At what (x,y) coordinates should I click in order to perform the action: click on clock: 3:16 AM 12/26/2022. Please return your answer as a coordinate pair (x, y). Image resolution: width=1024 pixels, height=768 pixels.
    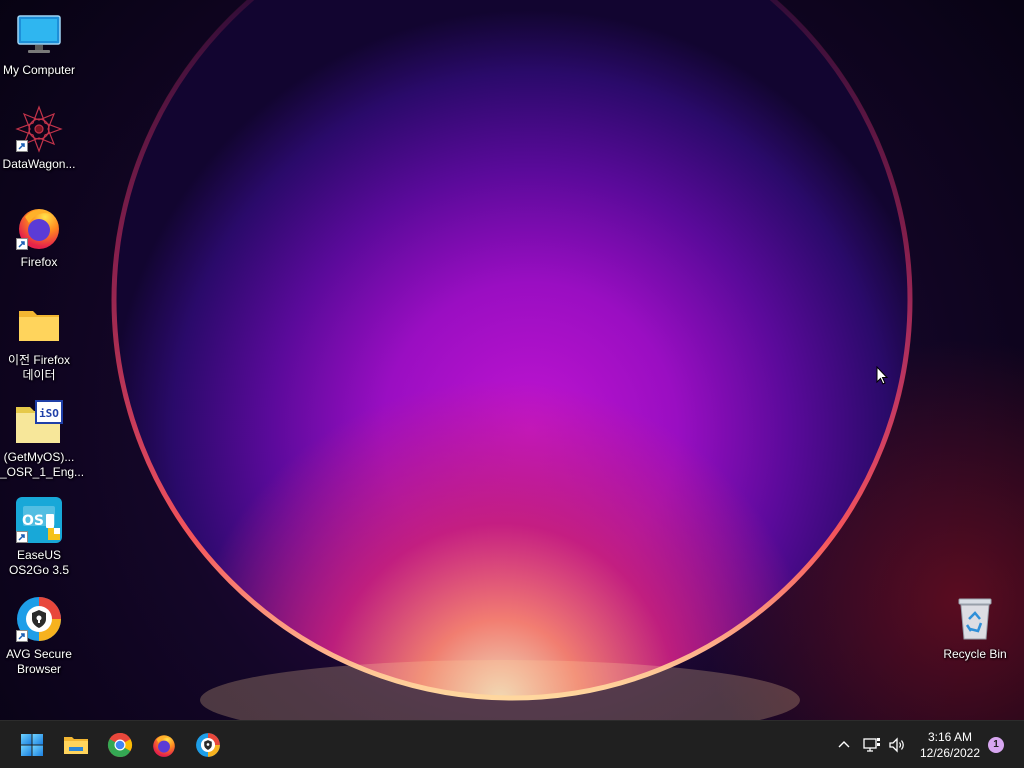
    Looking at the image, I should click on (950, 745).